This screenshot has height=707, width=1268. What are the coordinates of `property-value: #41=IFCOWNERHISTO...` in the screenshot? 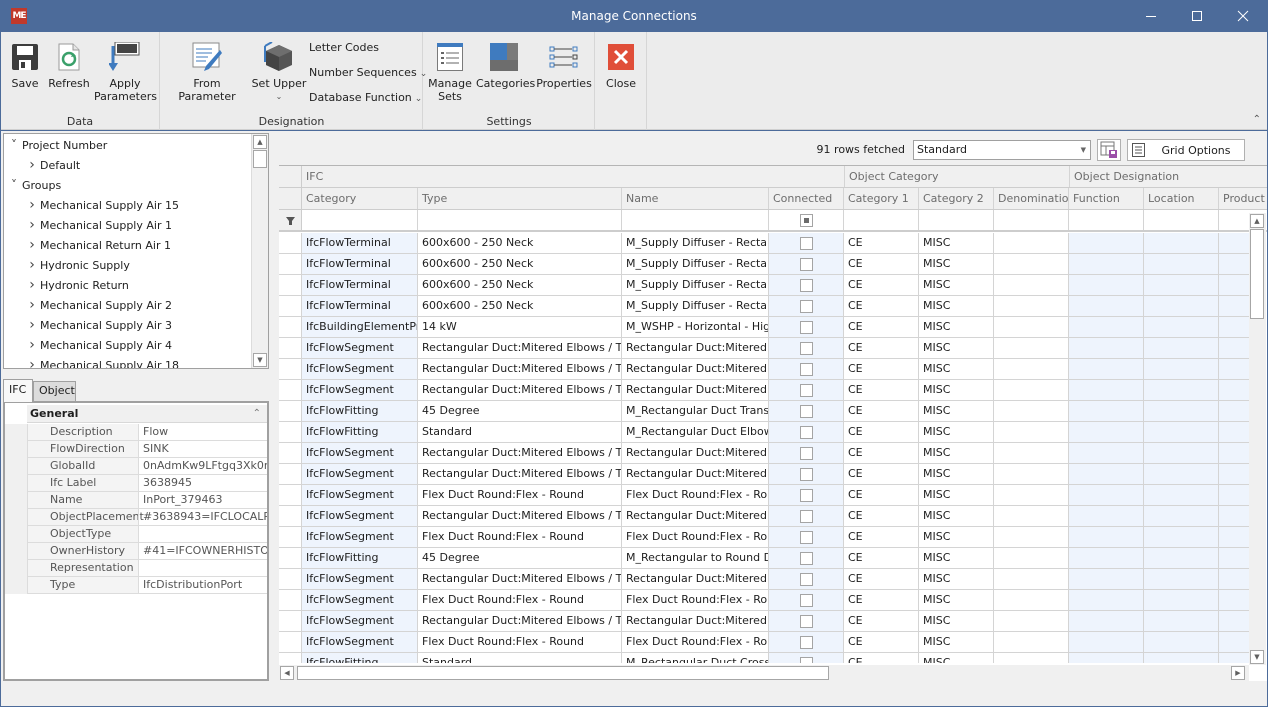 It's located at (202, 551).